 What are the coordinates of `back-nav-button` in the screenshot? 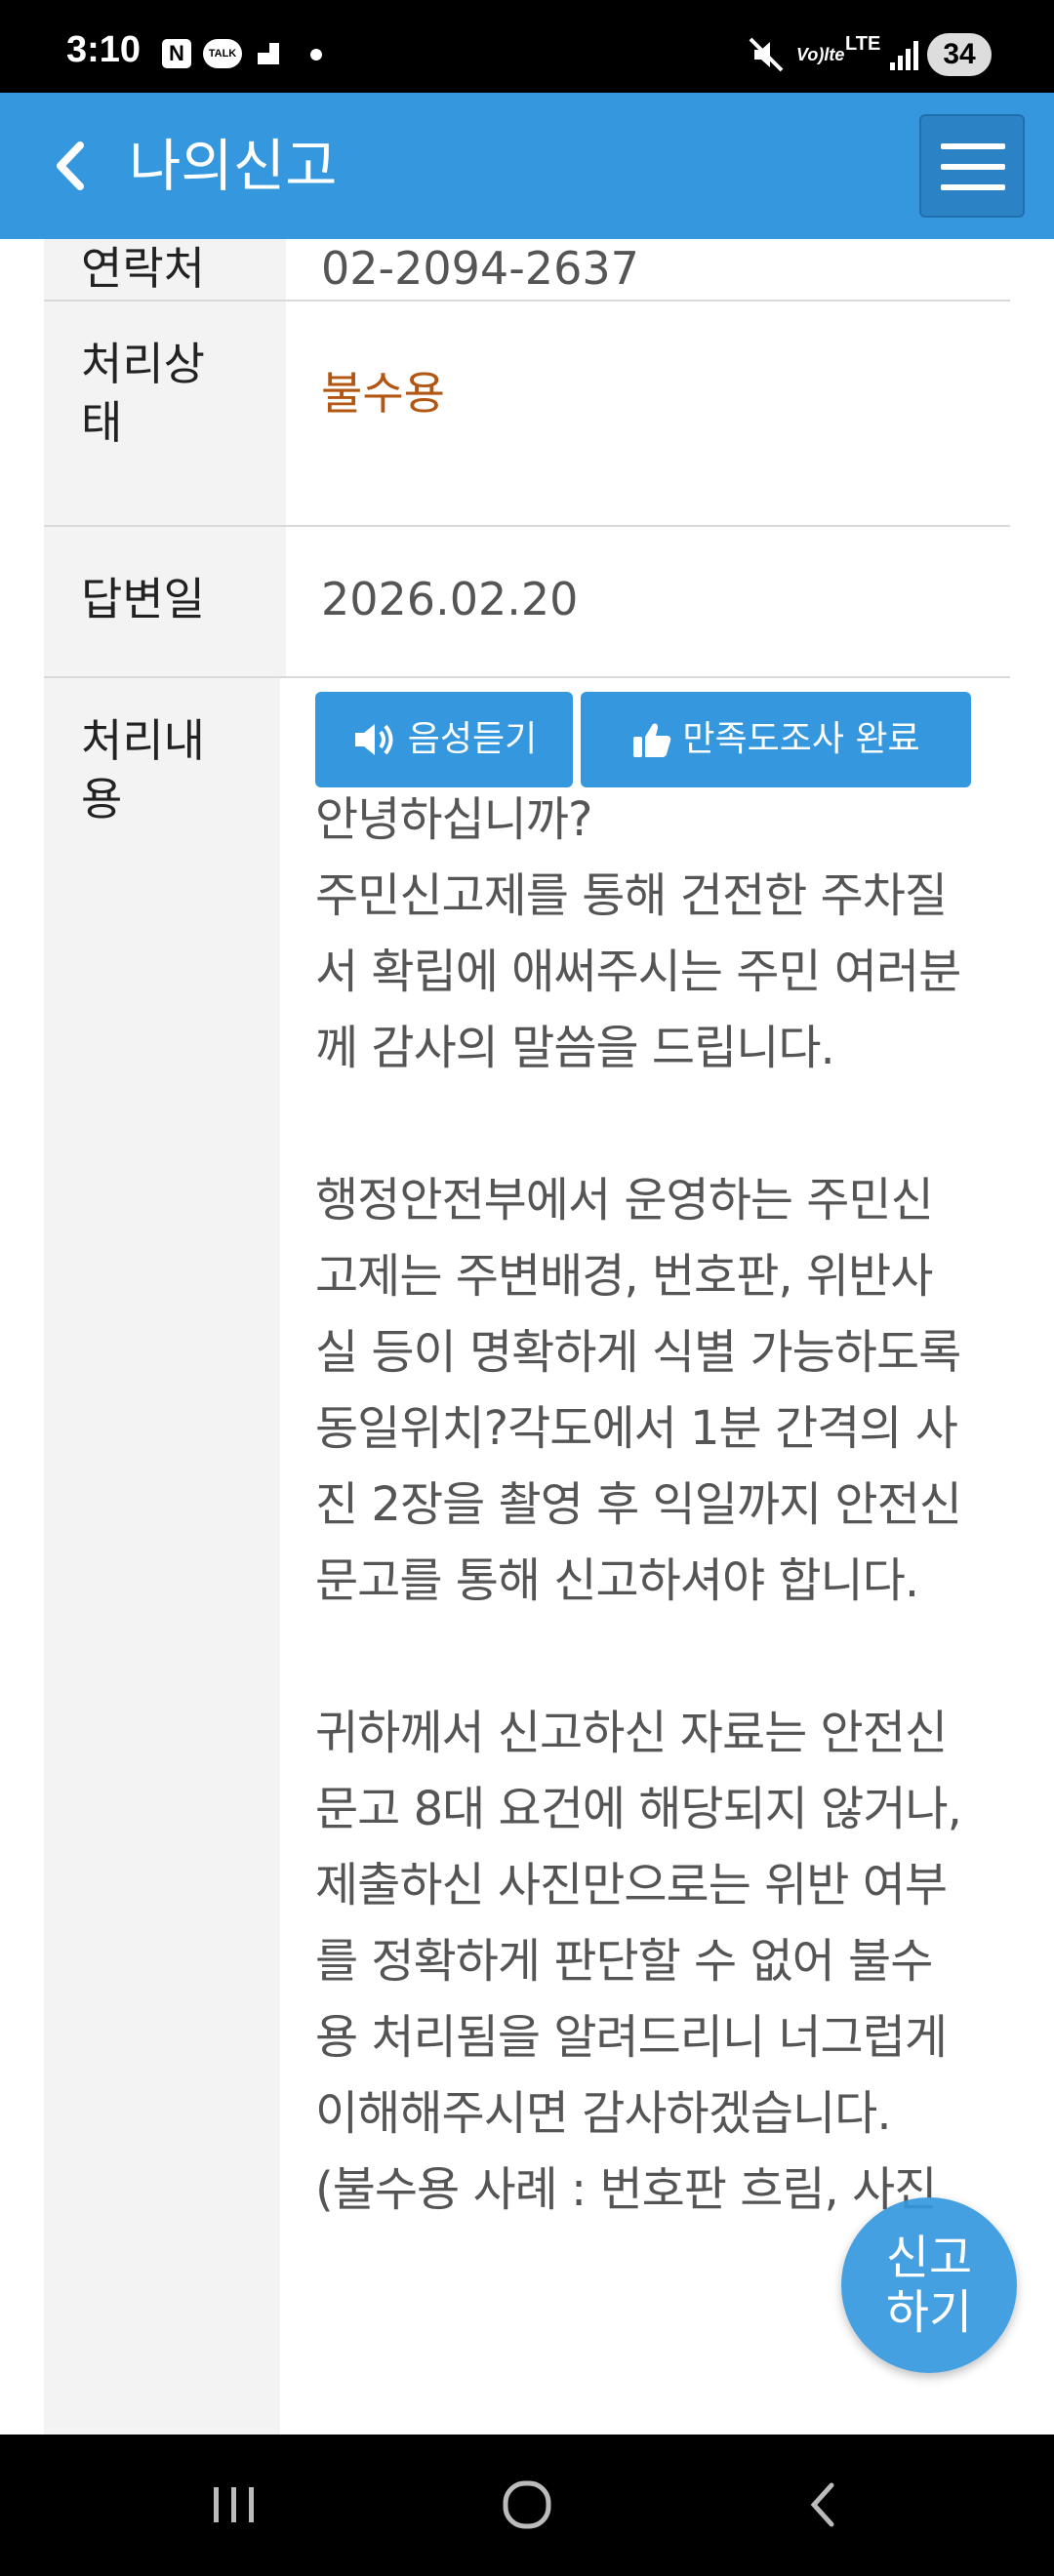 It's located at (825, 2505).